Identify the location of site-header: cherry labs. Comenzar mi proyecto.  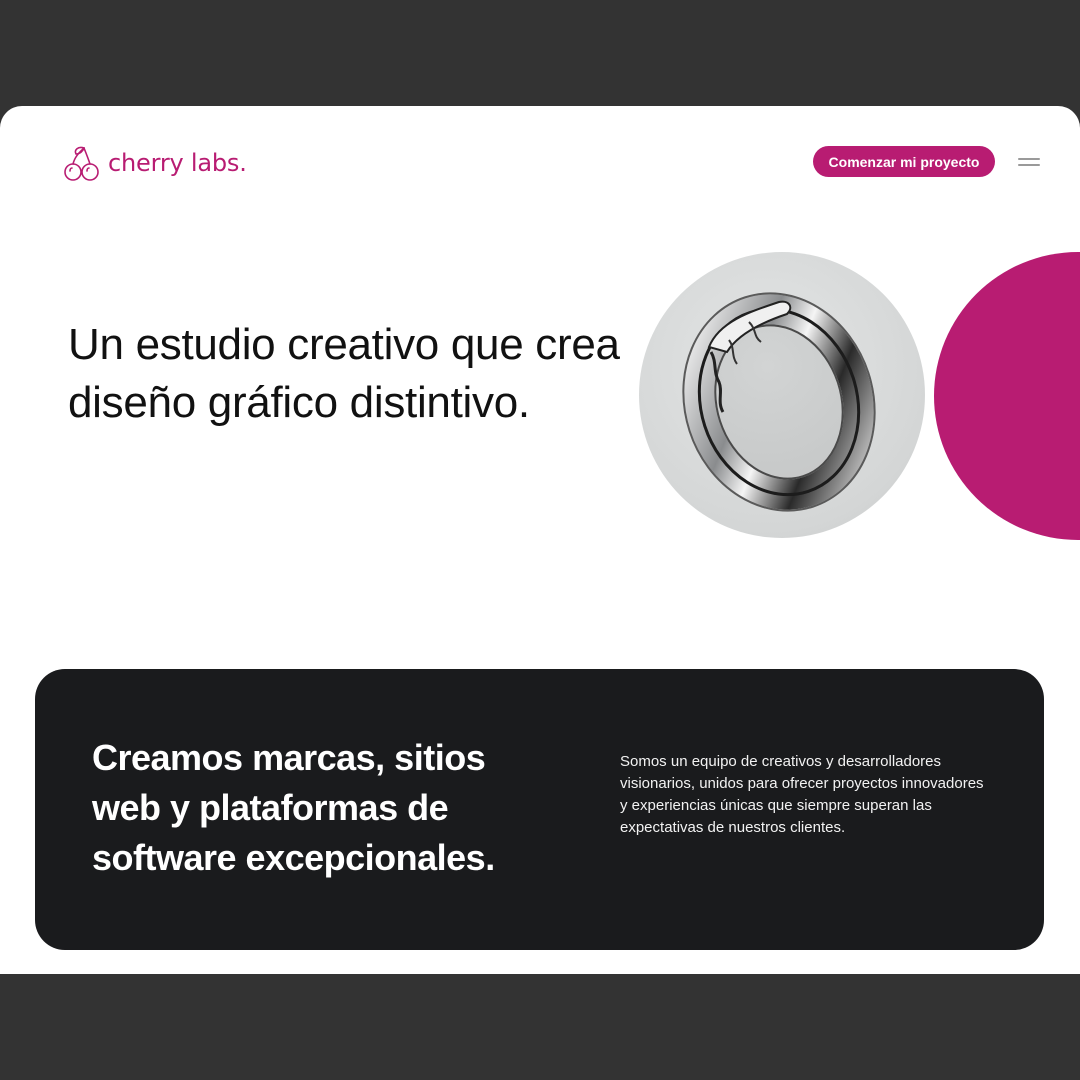
(540, 161).